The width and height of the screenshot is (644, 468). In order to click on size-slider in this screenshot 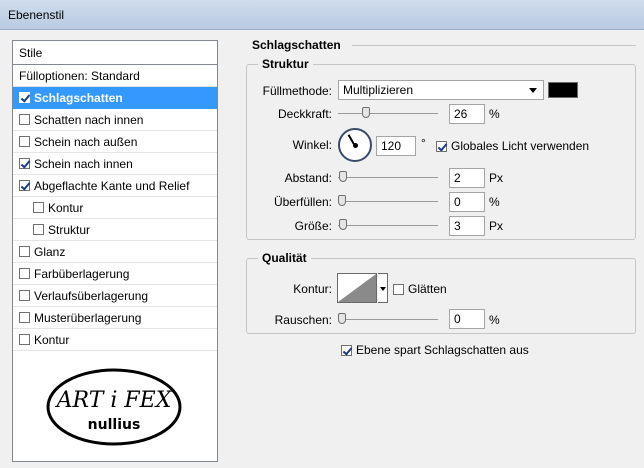, I will do `click(388, 226)`.